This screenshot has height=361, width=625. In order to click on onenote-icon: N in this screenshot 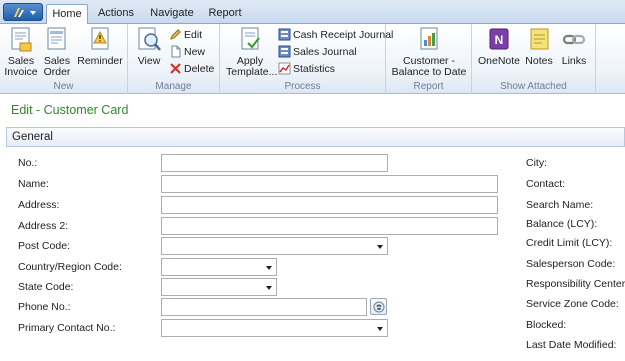, I will do `click(499, 39)`.